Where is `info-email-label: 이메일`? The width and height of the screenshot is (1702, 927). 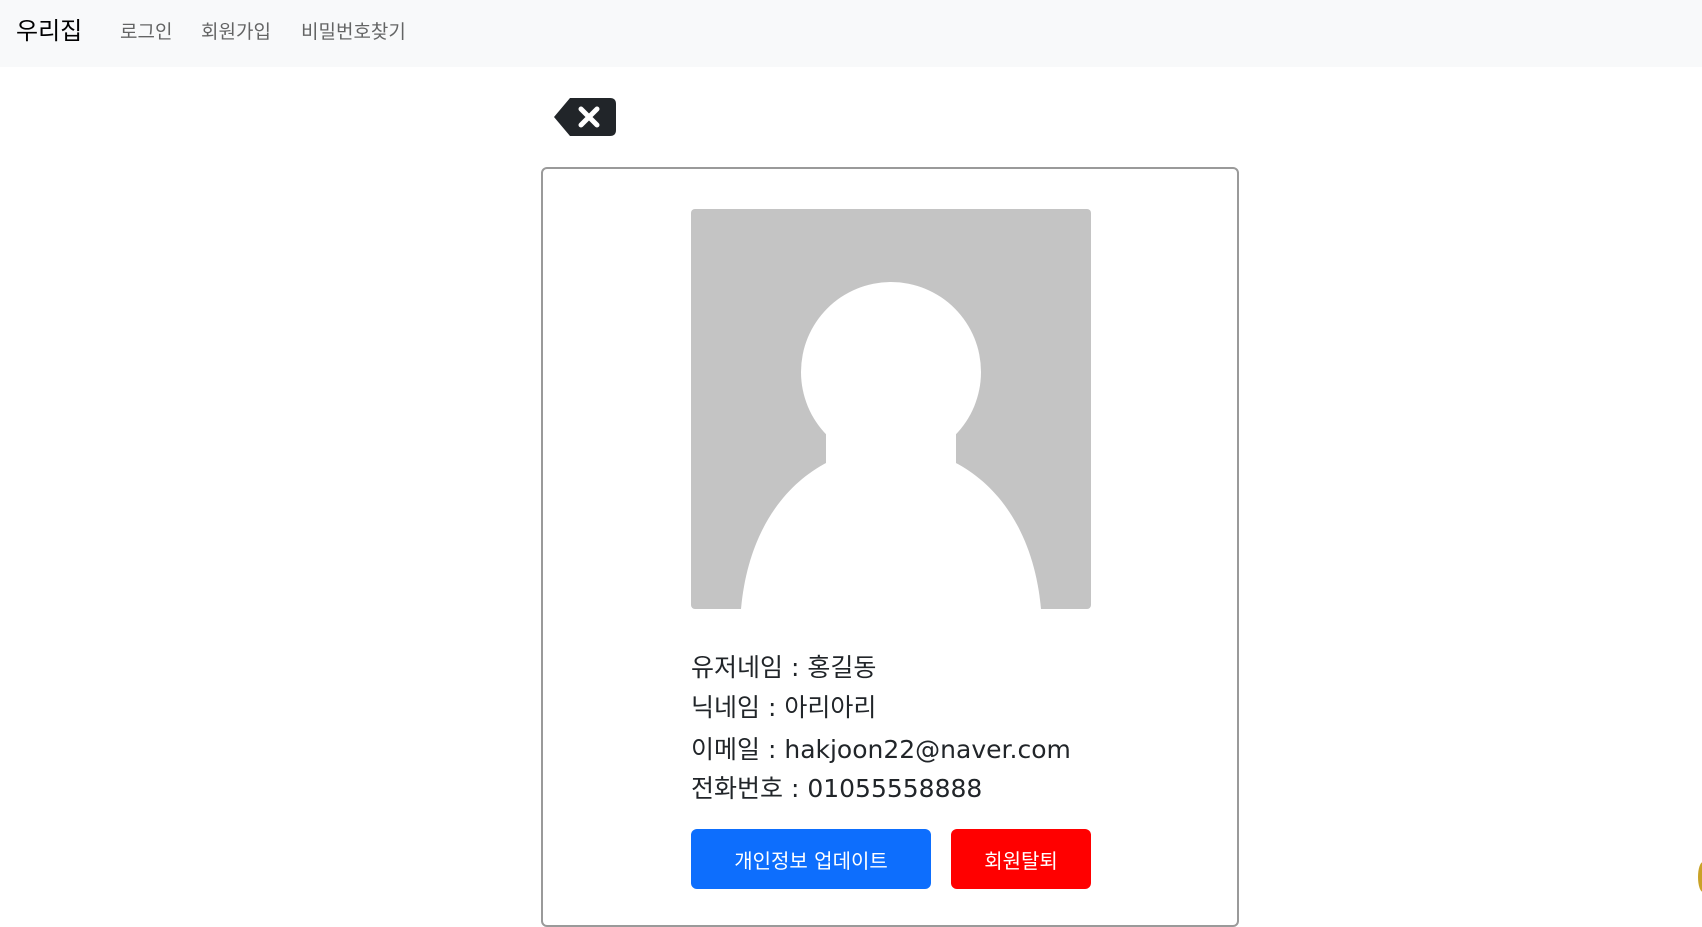
info-email-label: 이메일 is located at coordinates (726, 749).